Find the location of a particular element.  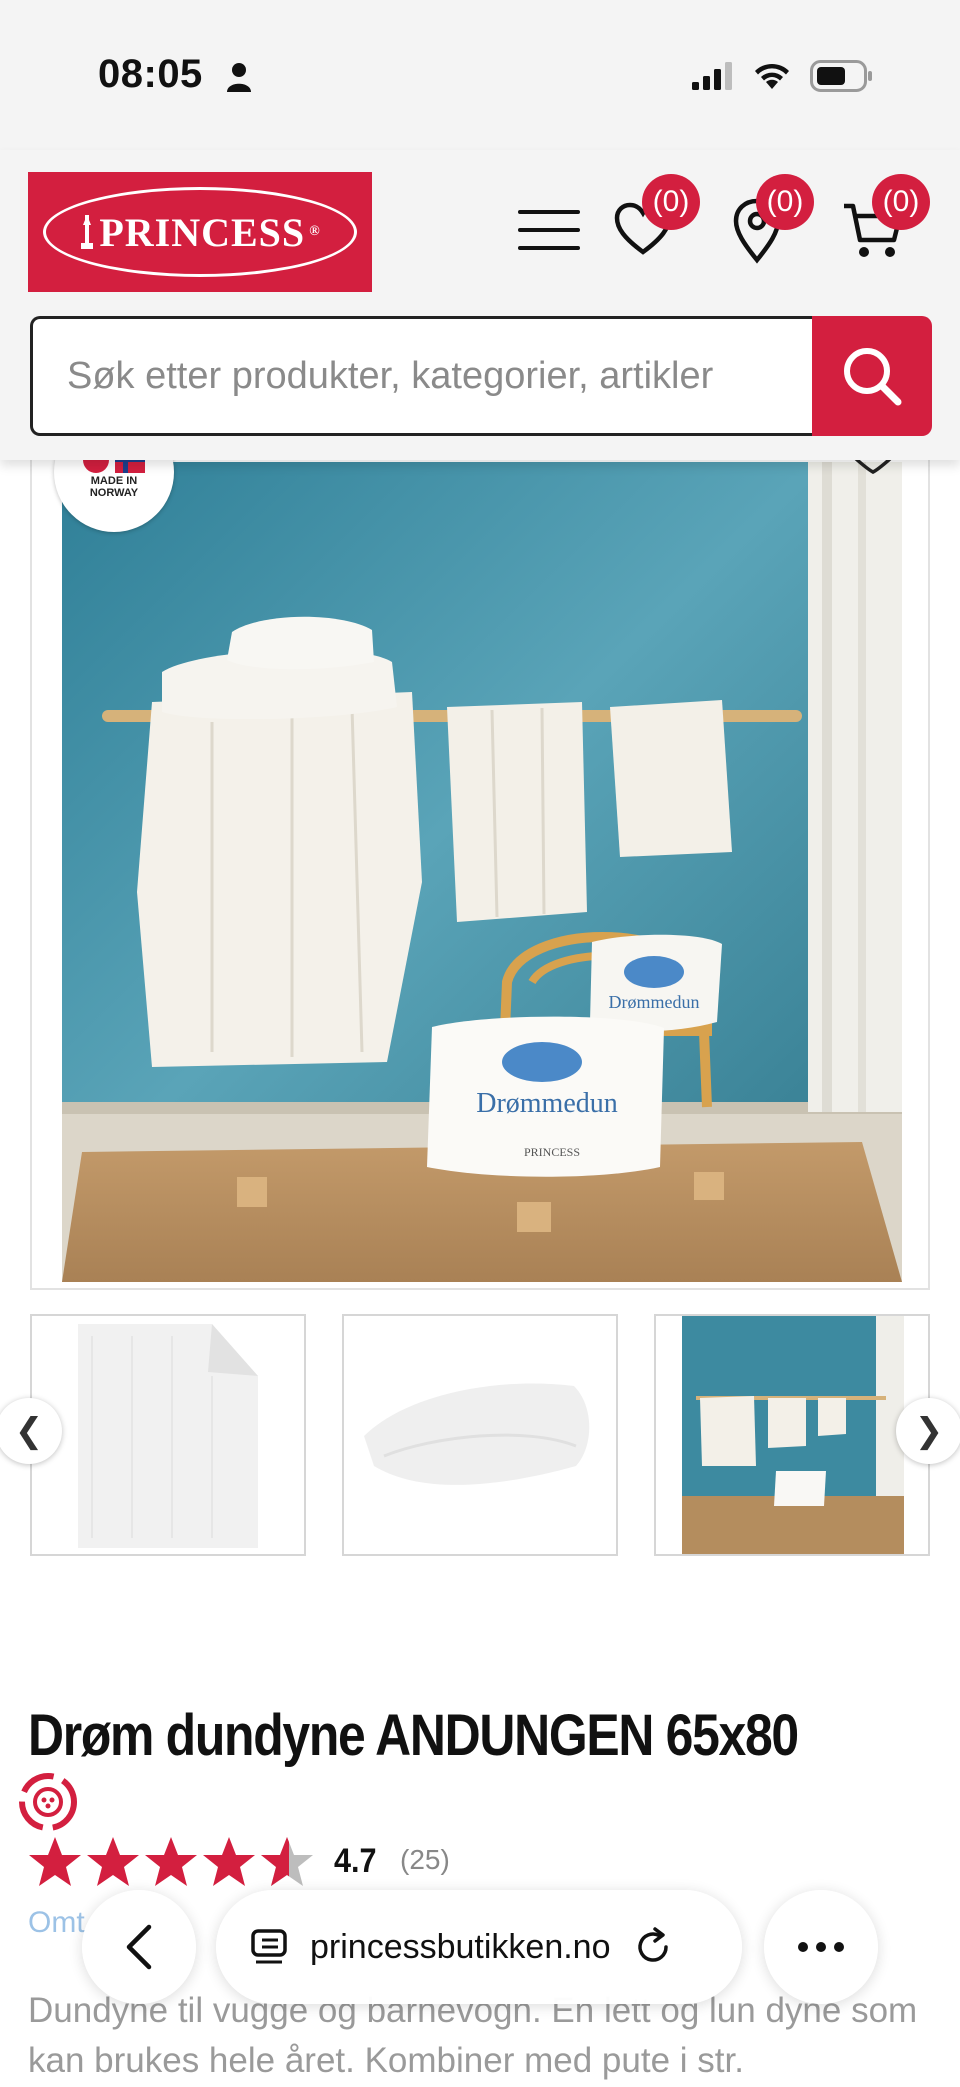

site-header: PRINCESS ® (0) (0) (0) is located at coordinates (480, 305).